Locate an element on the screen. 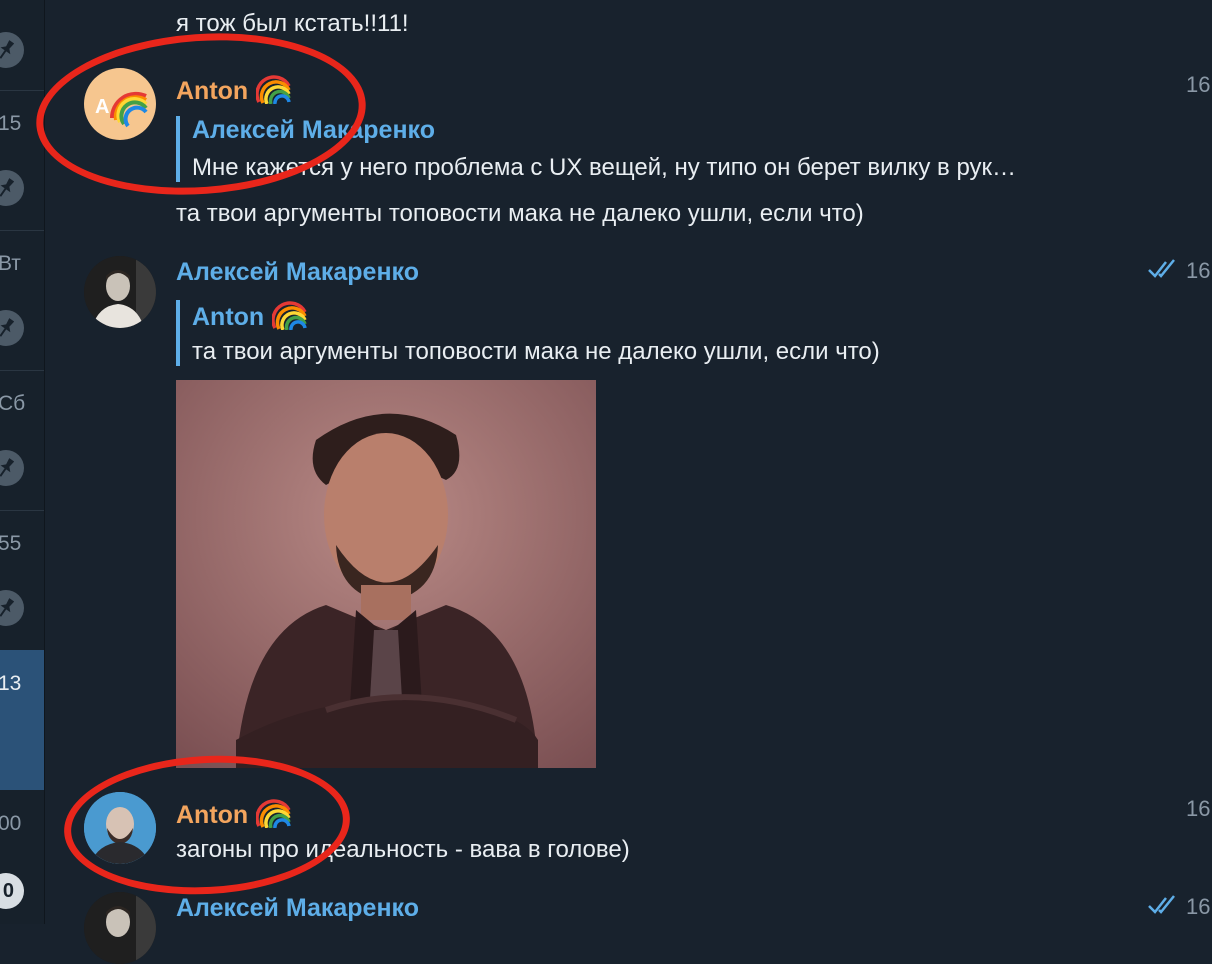 Image resolution: width=1212 pixels, height=964 pixels. chat-time: Сб is located at coordinates (13, 403).